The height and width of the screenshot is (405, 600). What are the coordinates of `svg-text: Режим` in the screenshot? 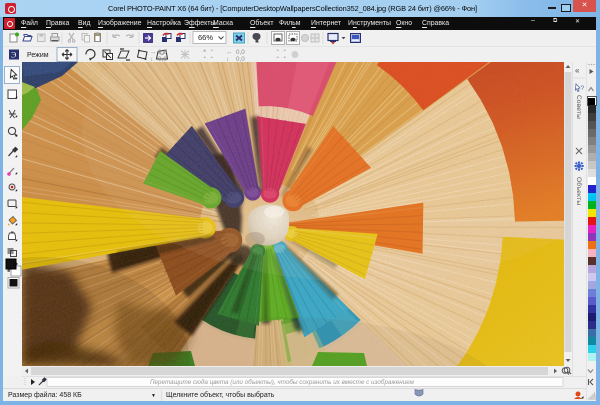 It's located at (38, 55).